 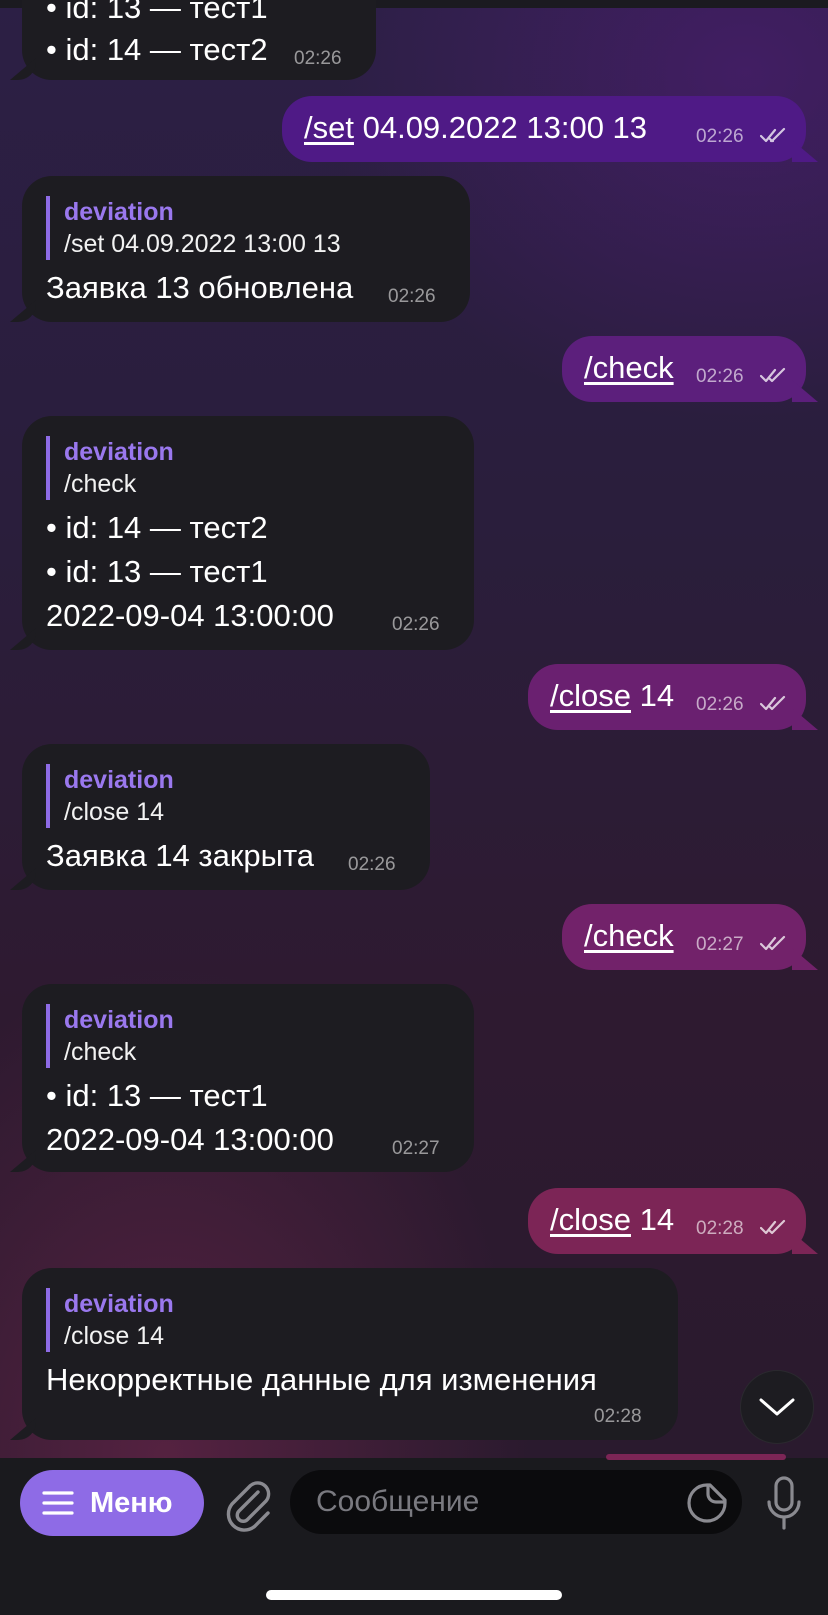 I want to click on bot-menu-label: Меню, so click(x=131, y=1502).